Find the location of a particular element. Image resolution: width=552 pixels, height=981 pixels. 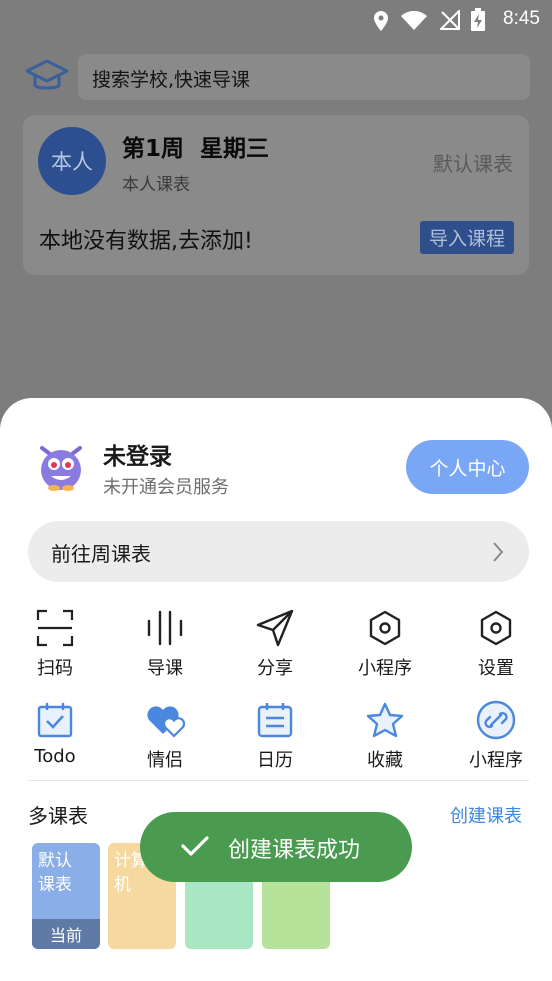

chevron-right-icon is located at coordinates (498, 552).